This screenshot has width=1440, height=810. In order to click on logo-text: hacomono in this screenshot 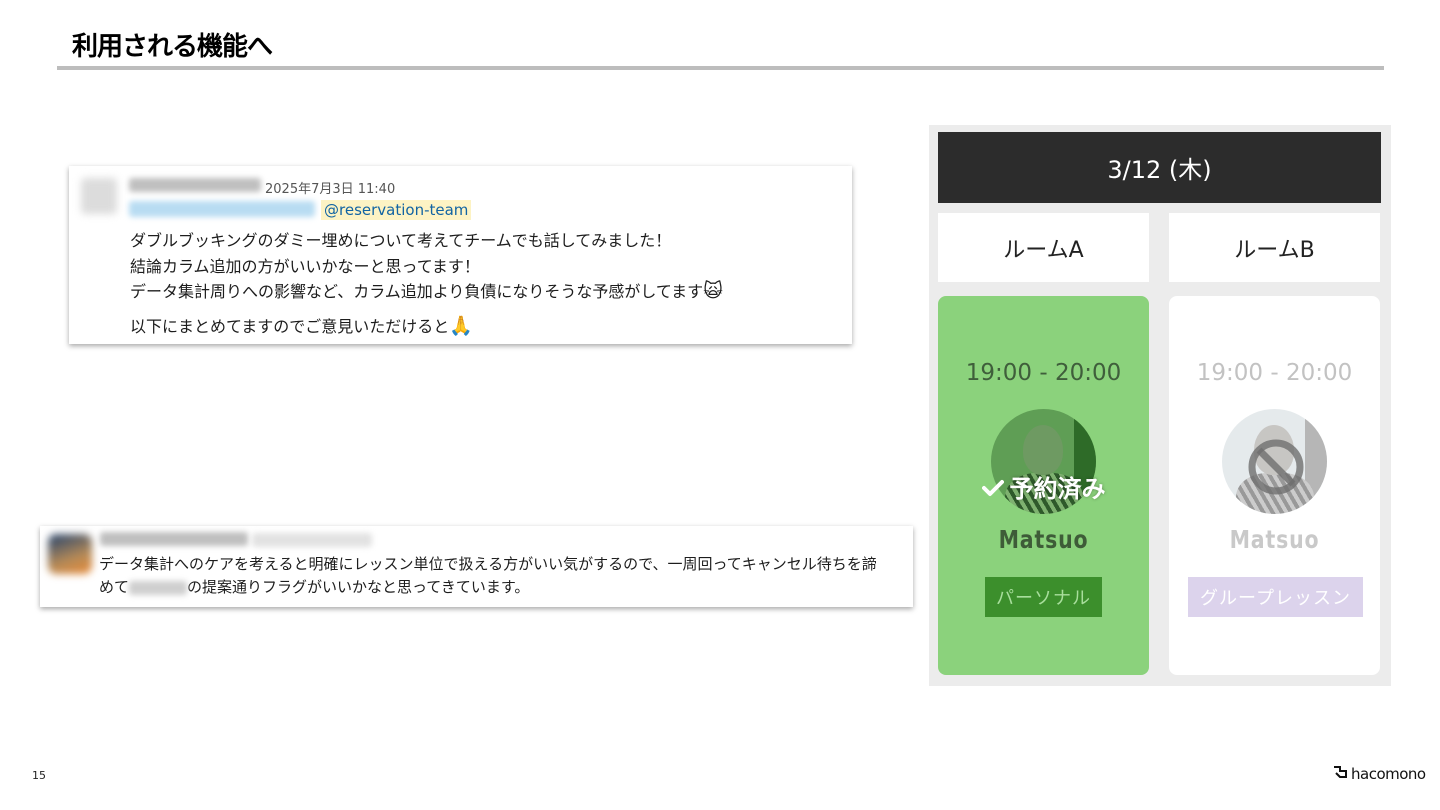, I will do `click(1388, 774)`.